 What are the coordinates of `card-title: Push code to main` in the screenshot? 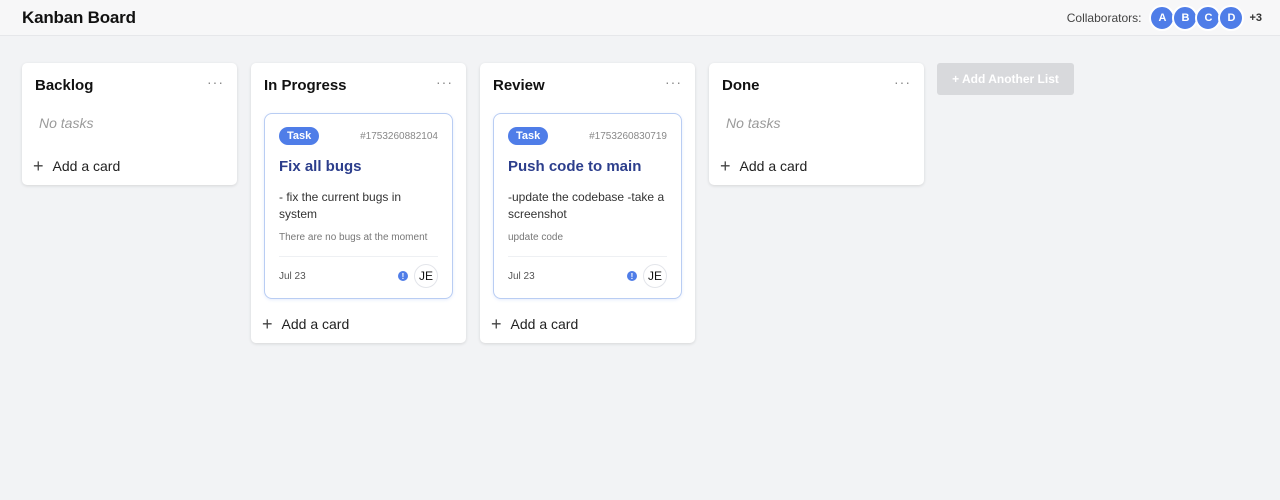 It's located at (575, 166).